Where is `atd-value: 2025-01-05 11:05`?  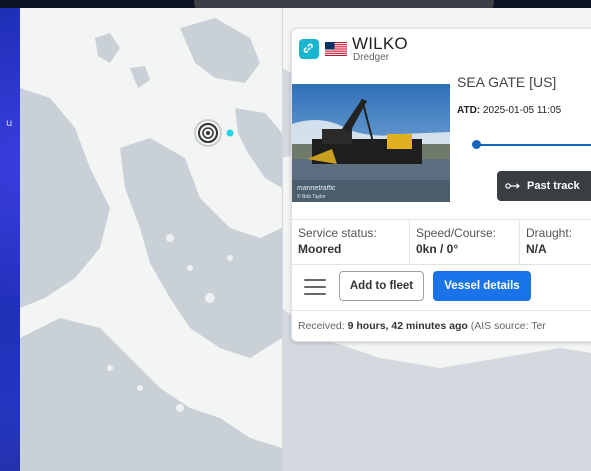 atd-value: 2025-01-05 11:05 is located at coordinates (522, 110).